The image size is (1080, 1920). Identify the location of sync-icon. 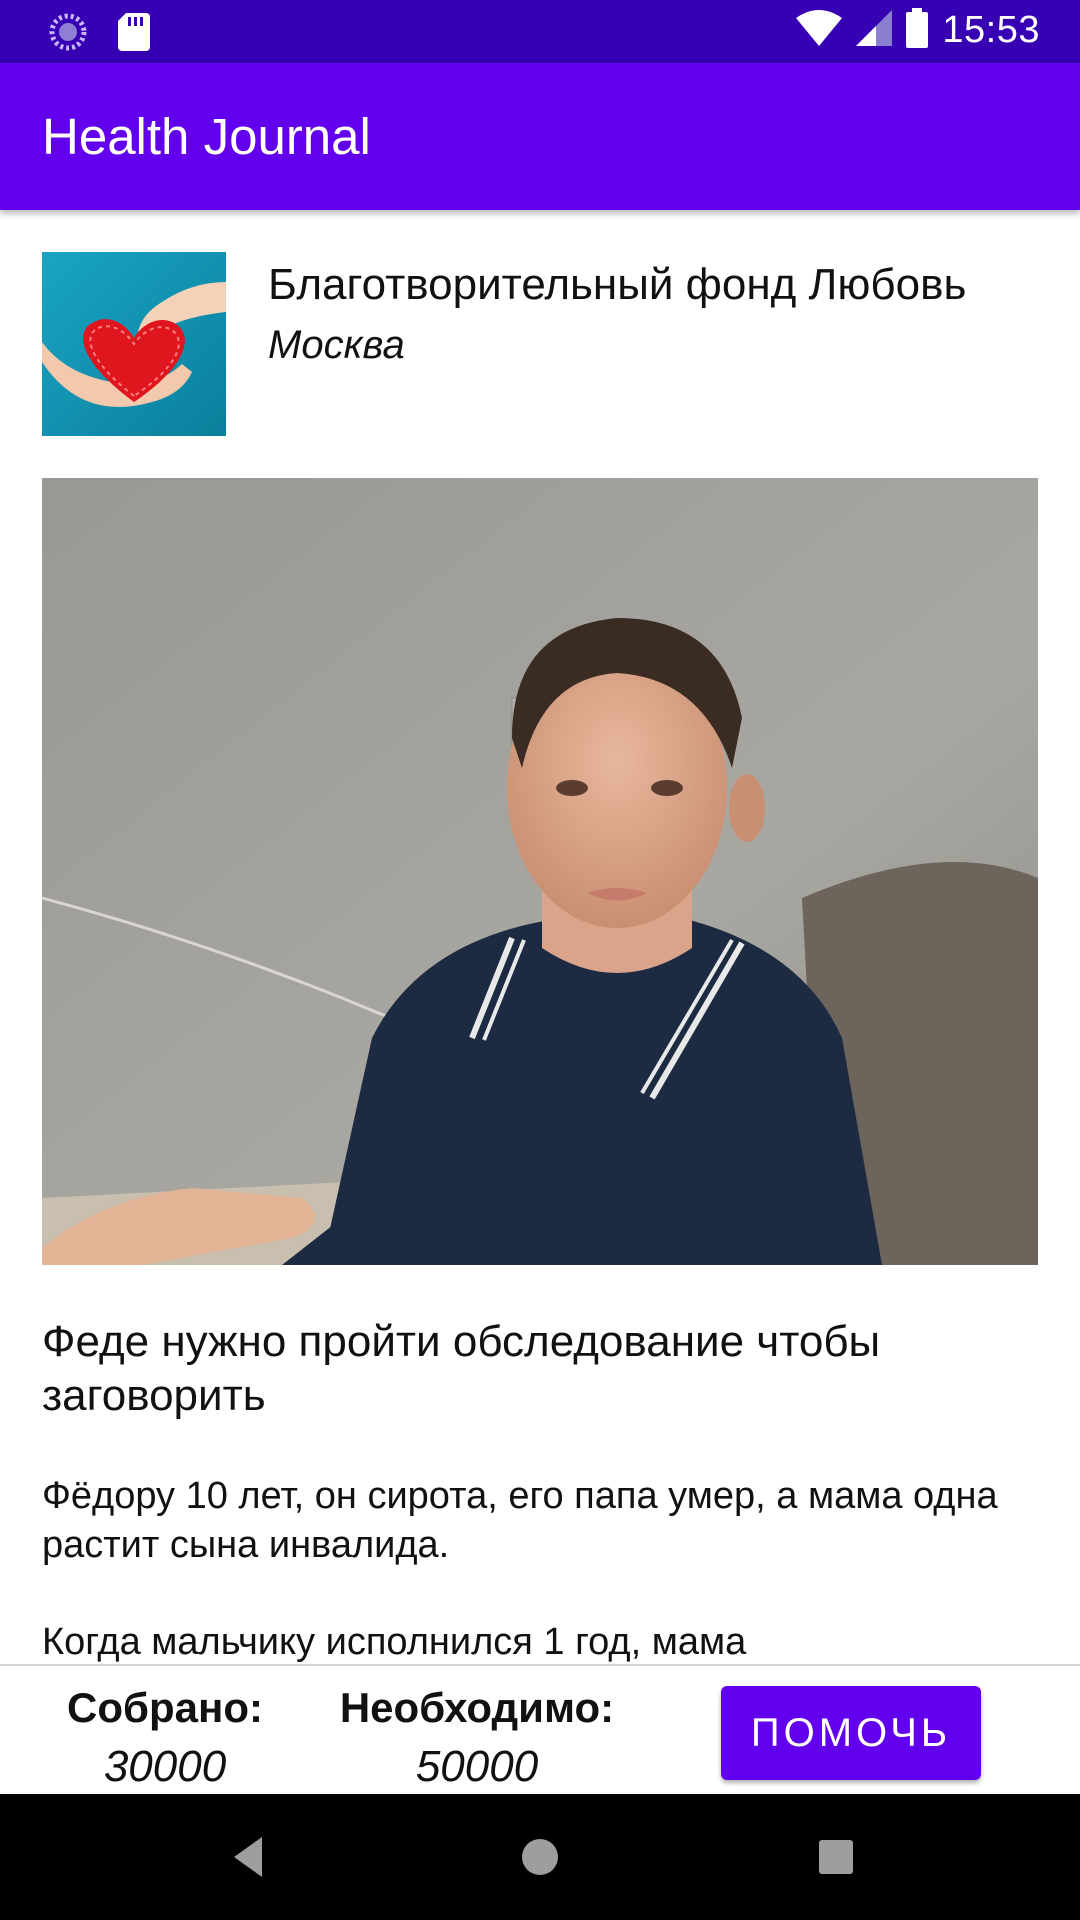
(68, 34).